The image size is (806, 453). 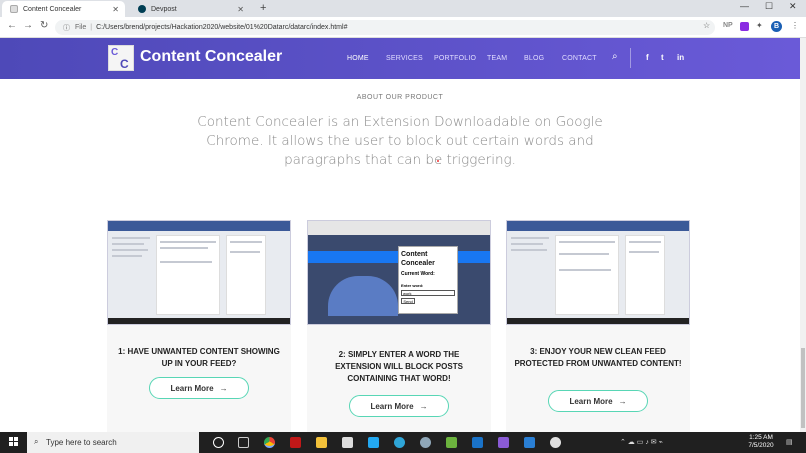 I want to click on git-app-icon, so click(x=451, y=442).